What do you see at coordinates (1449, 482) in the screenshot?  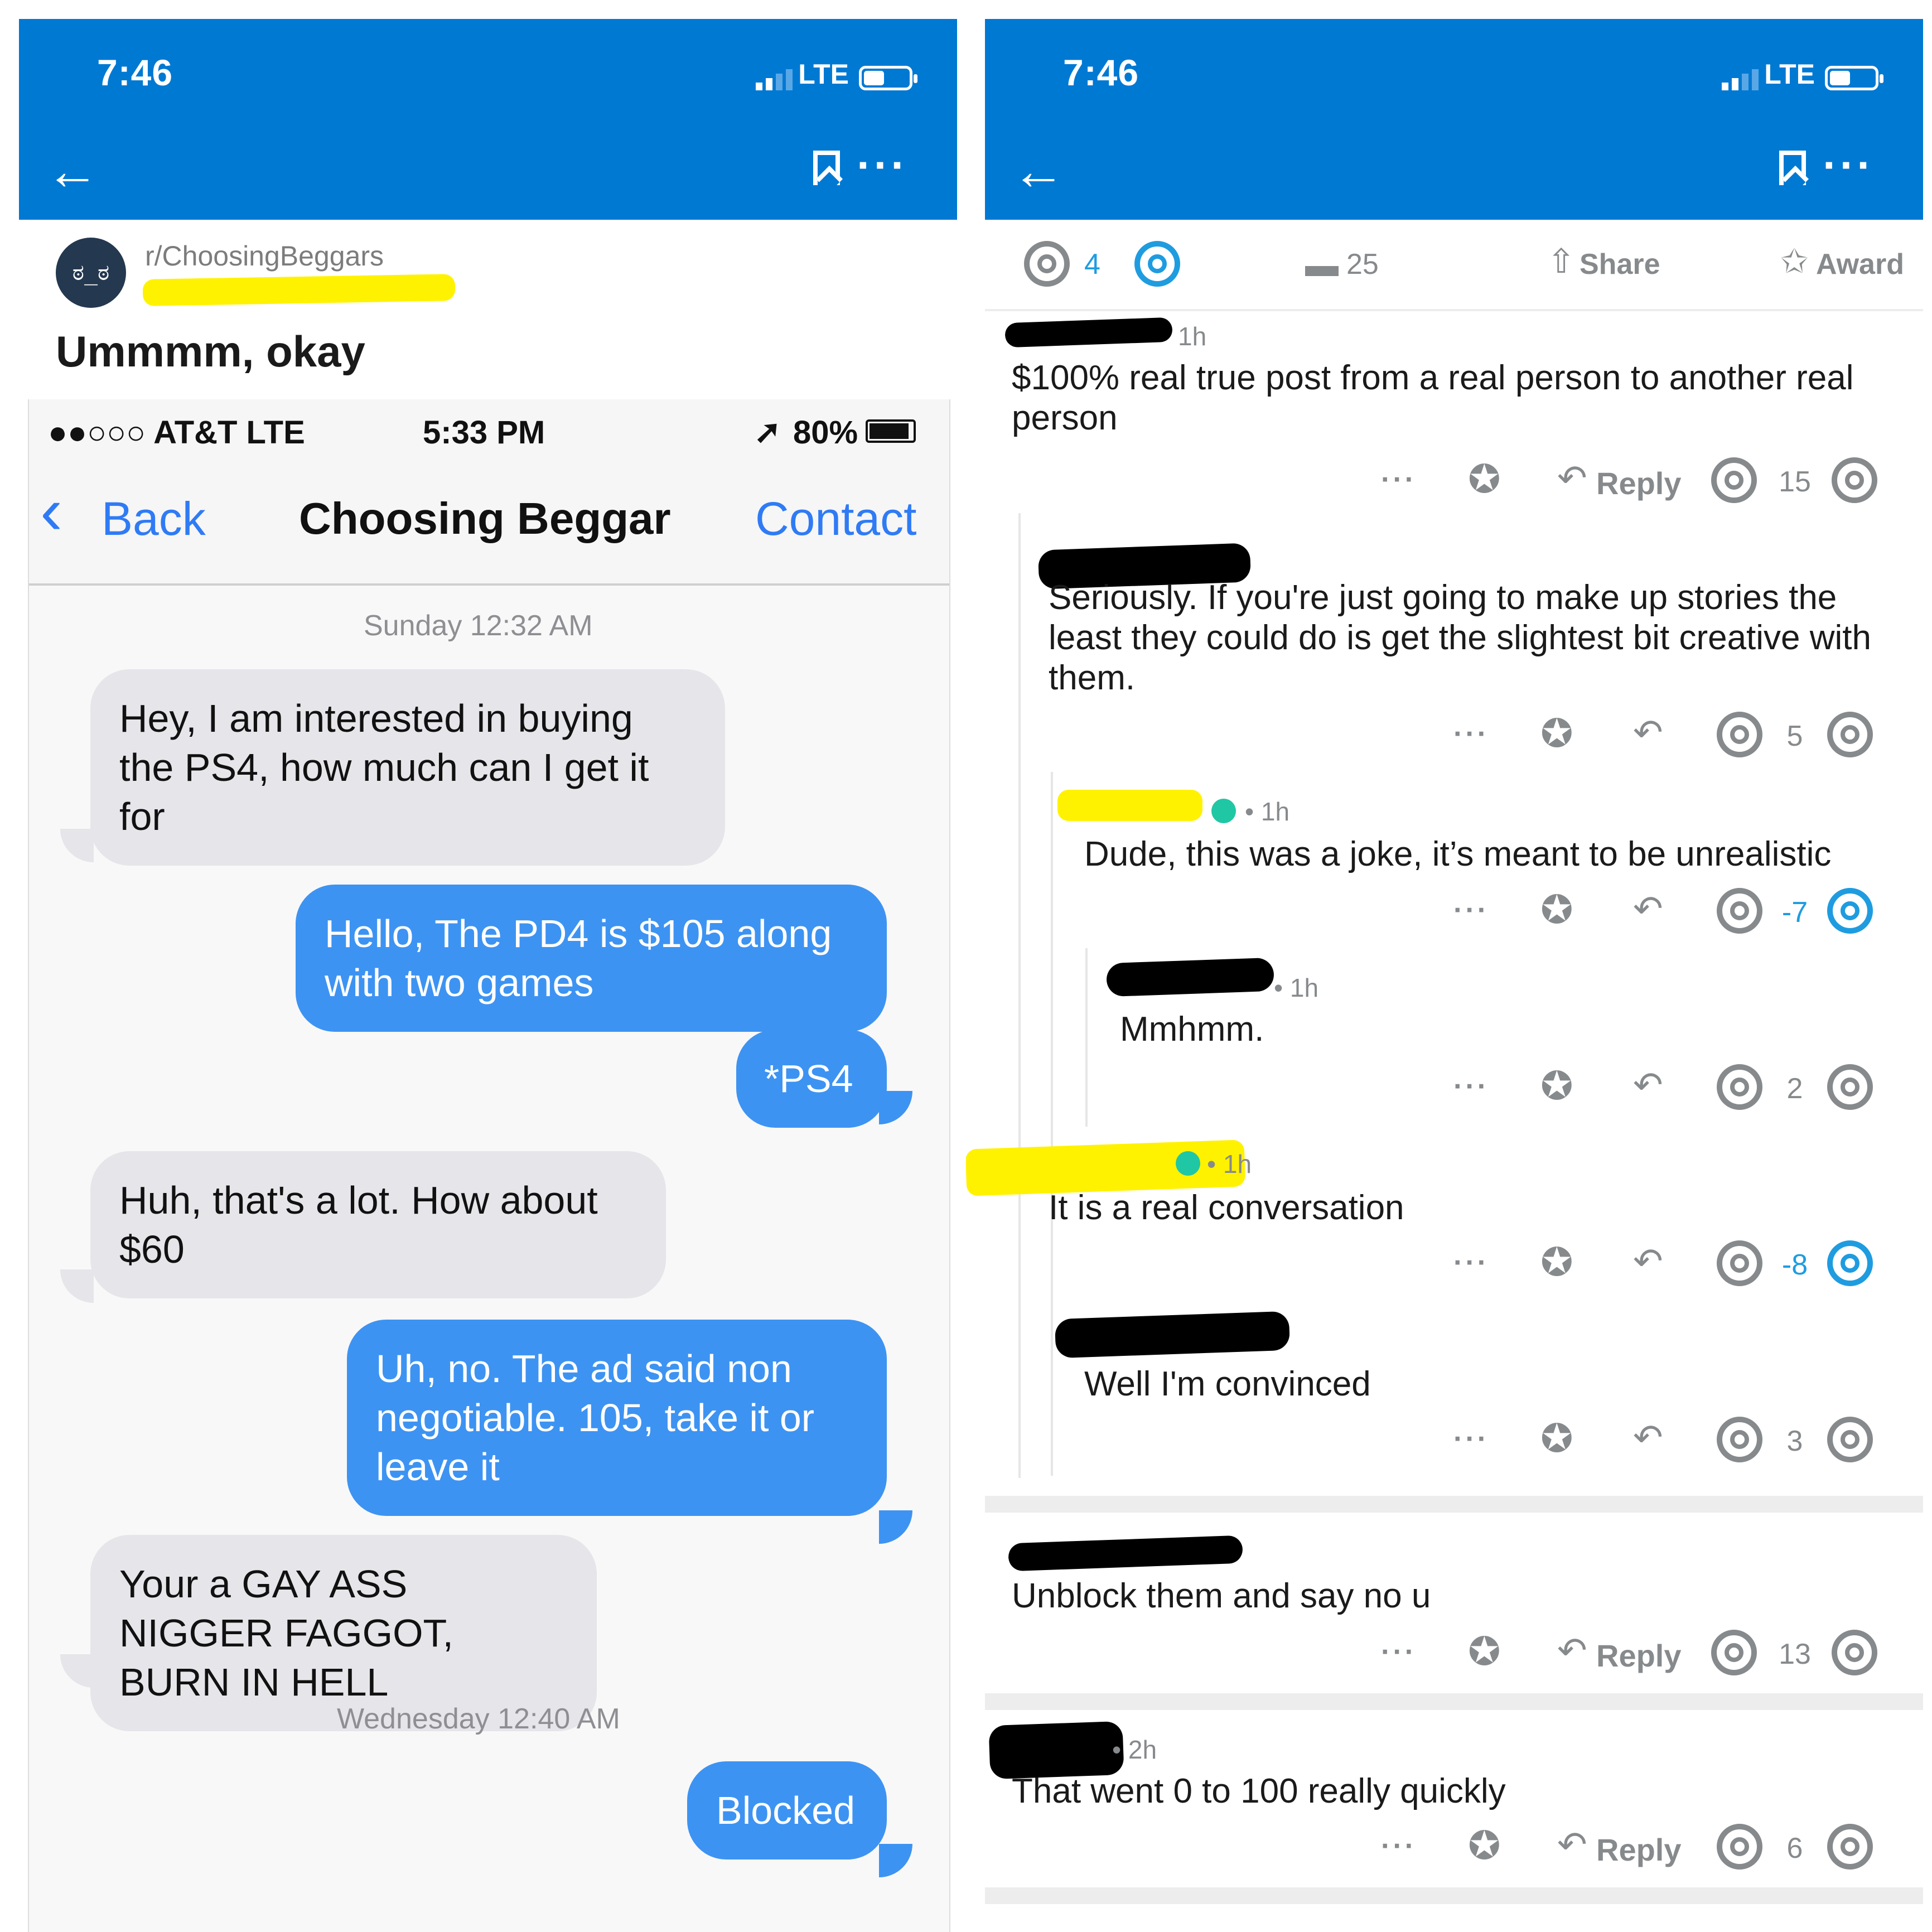 I see `comment-actions: ··· ✪ ↶ Reply 15` at bounding box center [1449, 482].